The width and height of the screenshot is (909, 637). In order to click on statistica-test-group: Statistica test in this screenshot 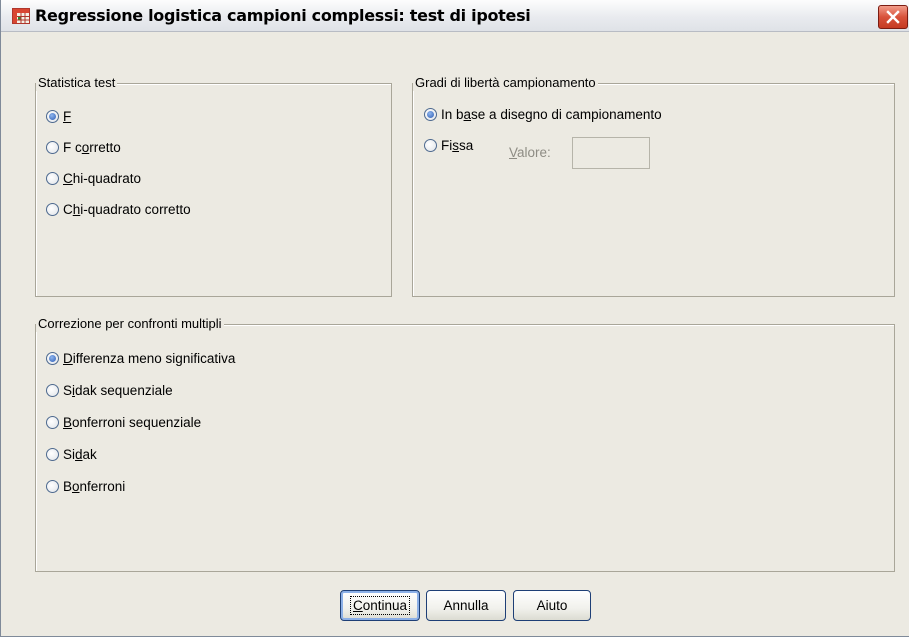, I will do `click(213, 186)`.